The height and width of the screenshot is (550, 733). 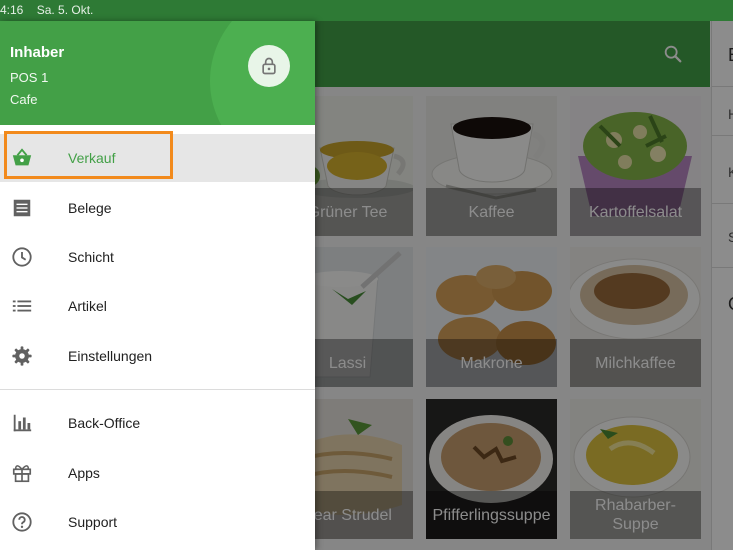 What do you see at coordinates (157, 389) in the screenshot?
I see `drawer-divider` at bounding box center [157, 389].